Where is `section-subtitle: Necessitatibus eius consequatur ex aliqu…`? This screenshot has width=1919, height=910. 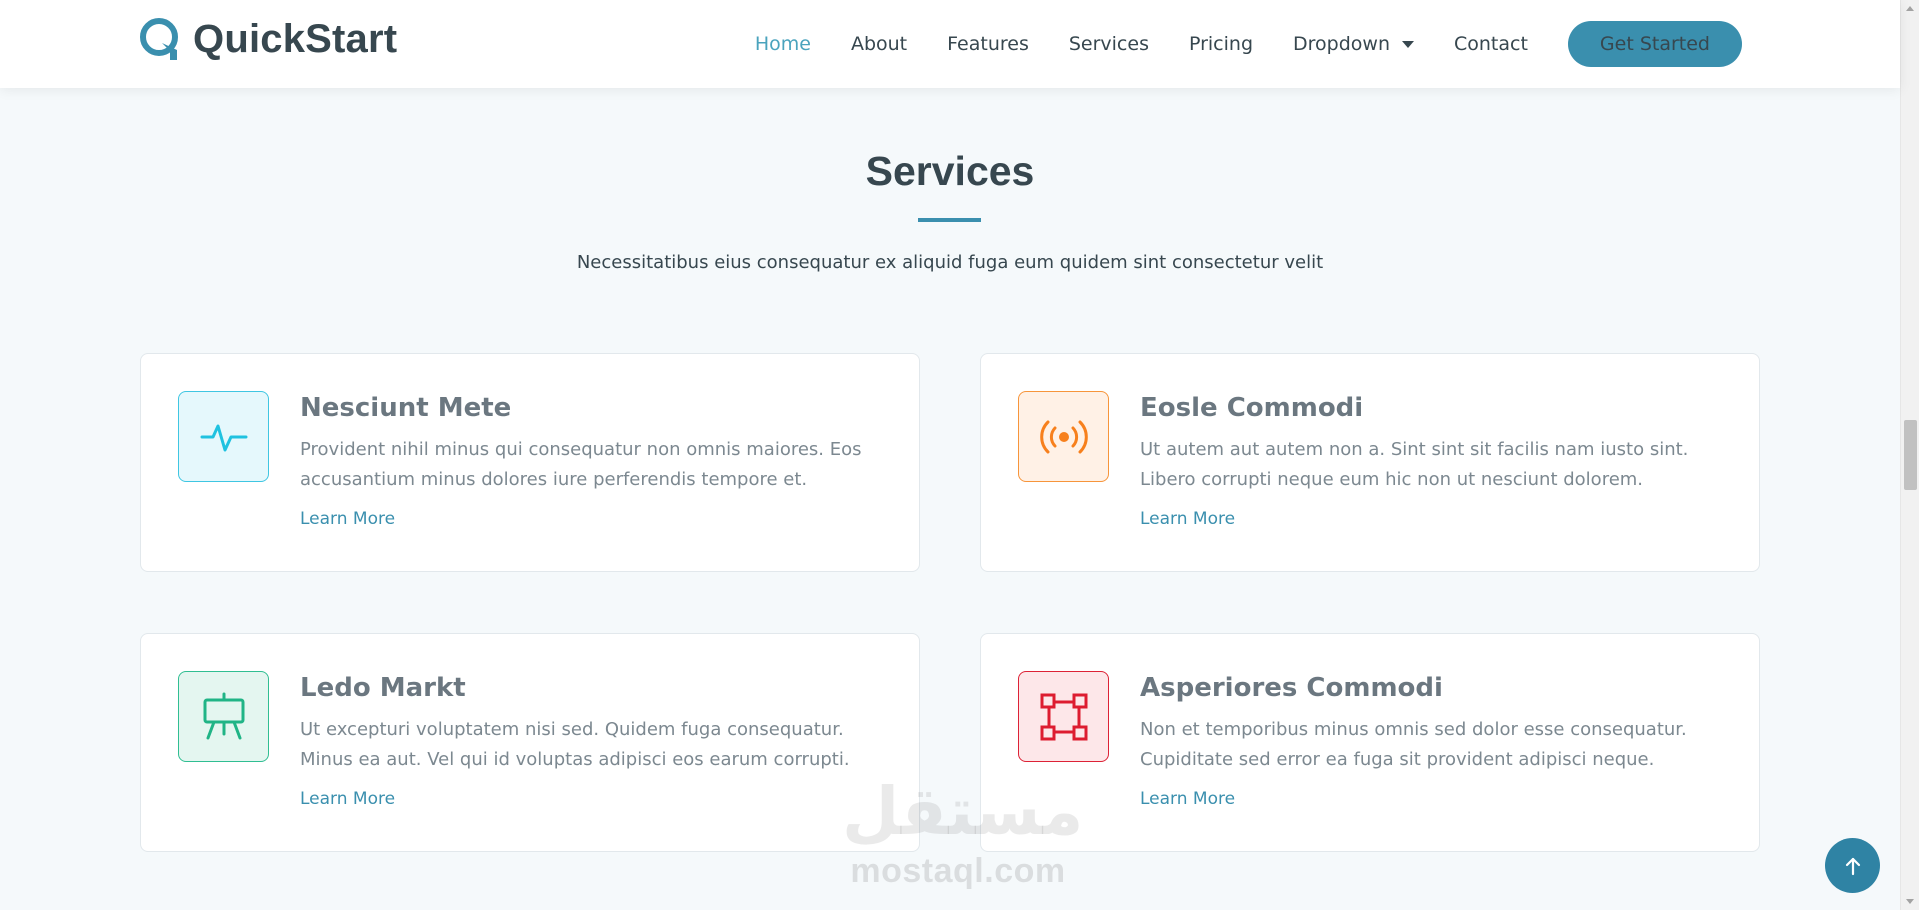 section-subtitle: Necessitatibus eius consequatur ex aliqu… is located at coordinates (950, 262).